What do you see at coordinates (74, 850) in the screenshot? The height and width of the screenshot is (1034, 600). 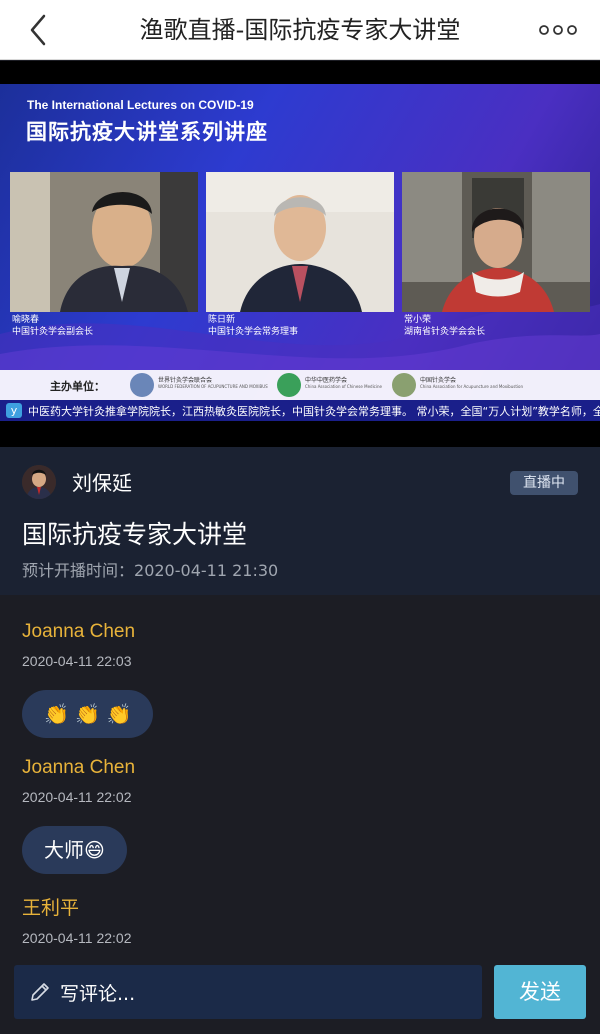 I see `comment-bubble: 大师😄` at bounding box center [74, 850].